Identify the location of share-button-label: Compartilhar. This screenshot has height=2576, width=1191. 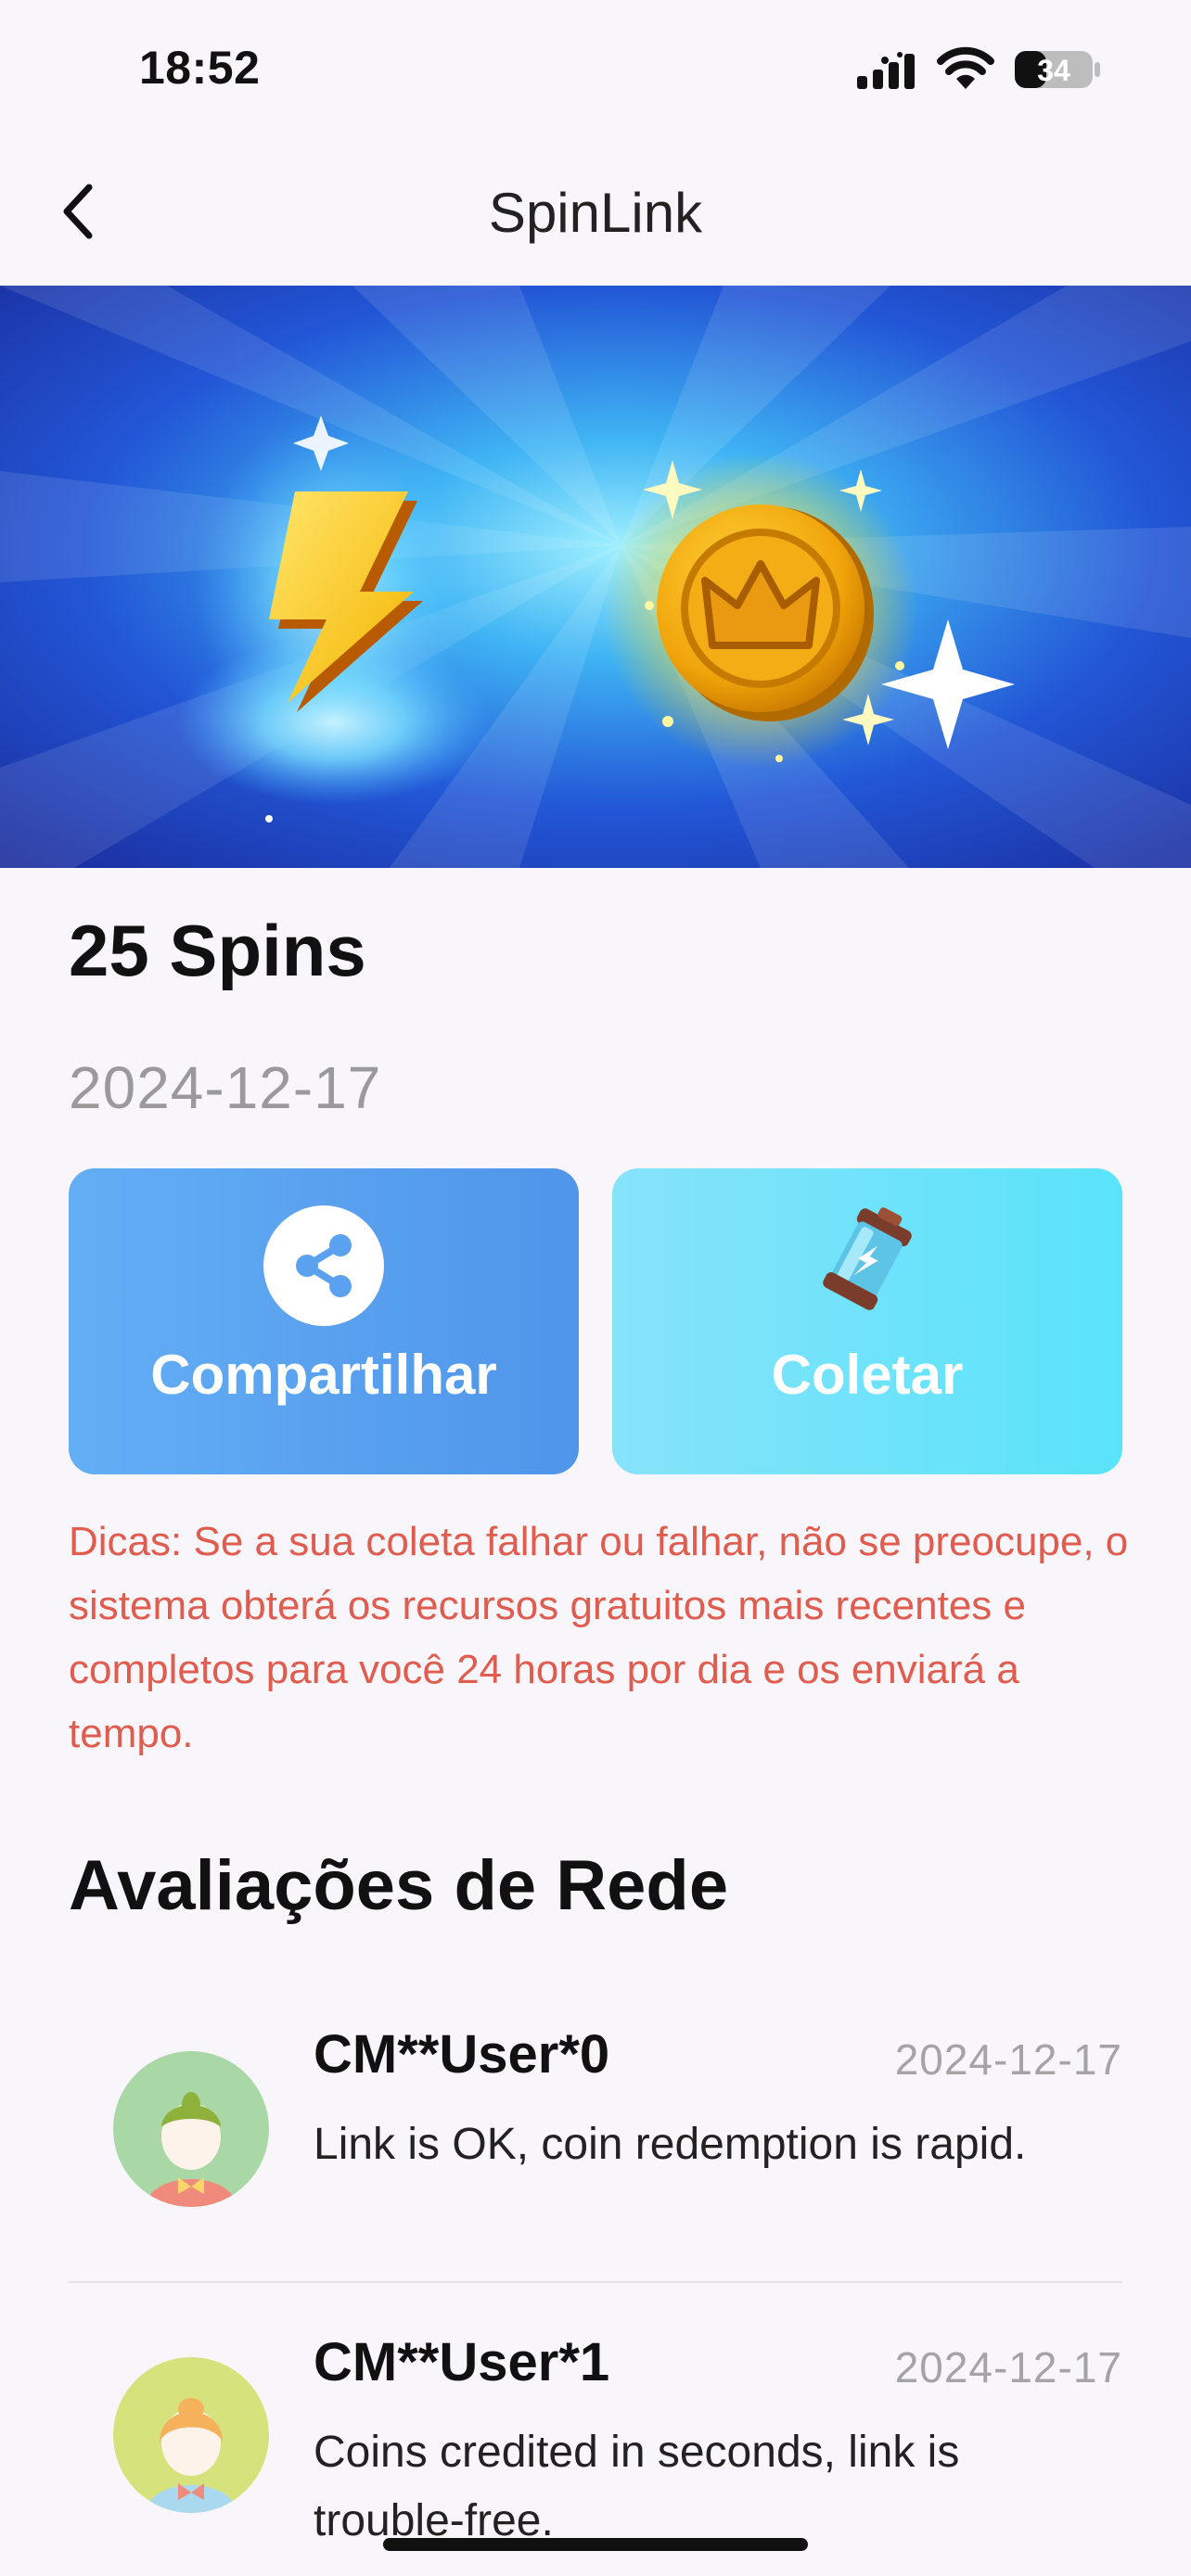
(323, 1375).